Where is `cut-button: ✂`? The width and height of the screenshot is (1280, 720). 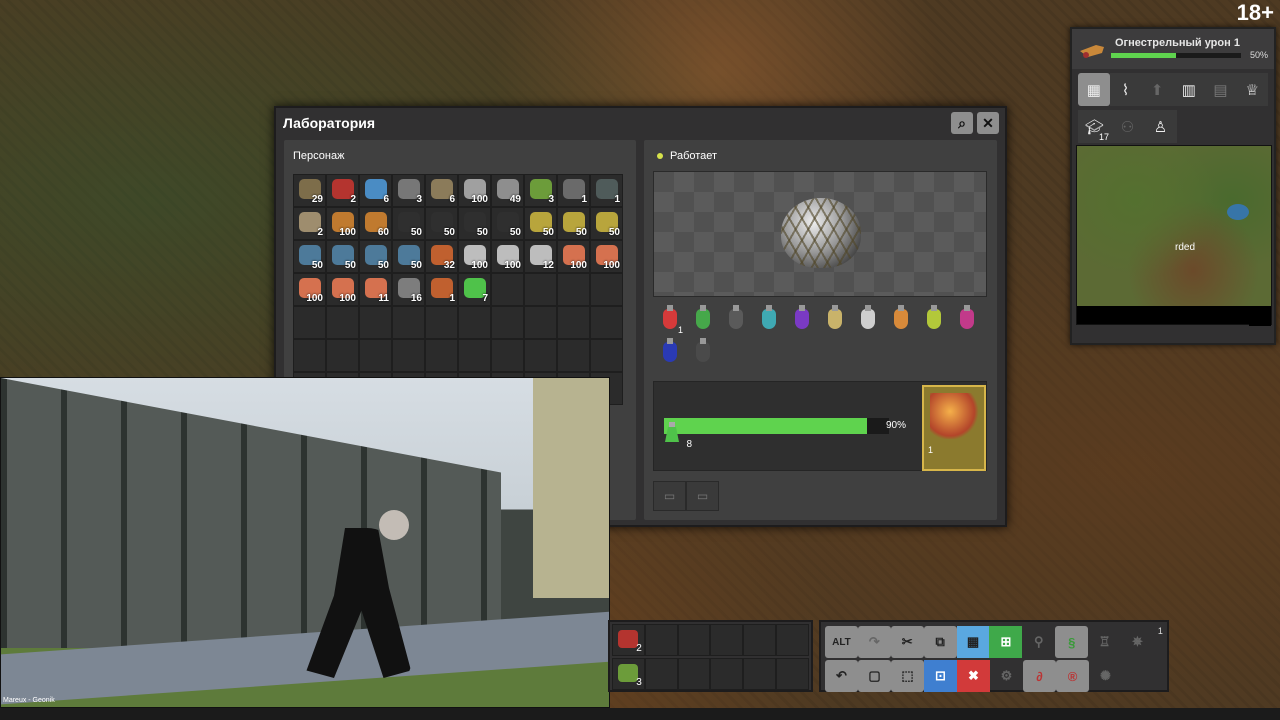
cut-button: ✂ is located at coordinates (907, 642).